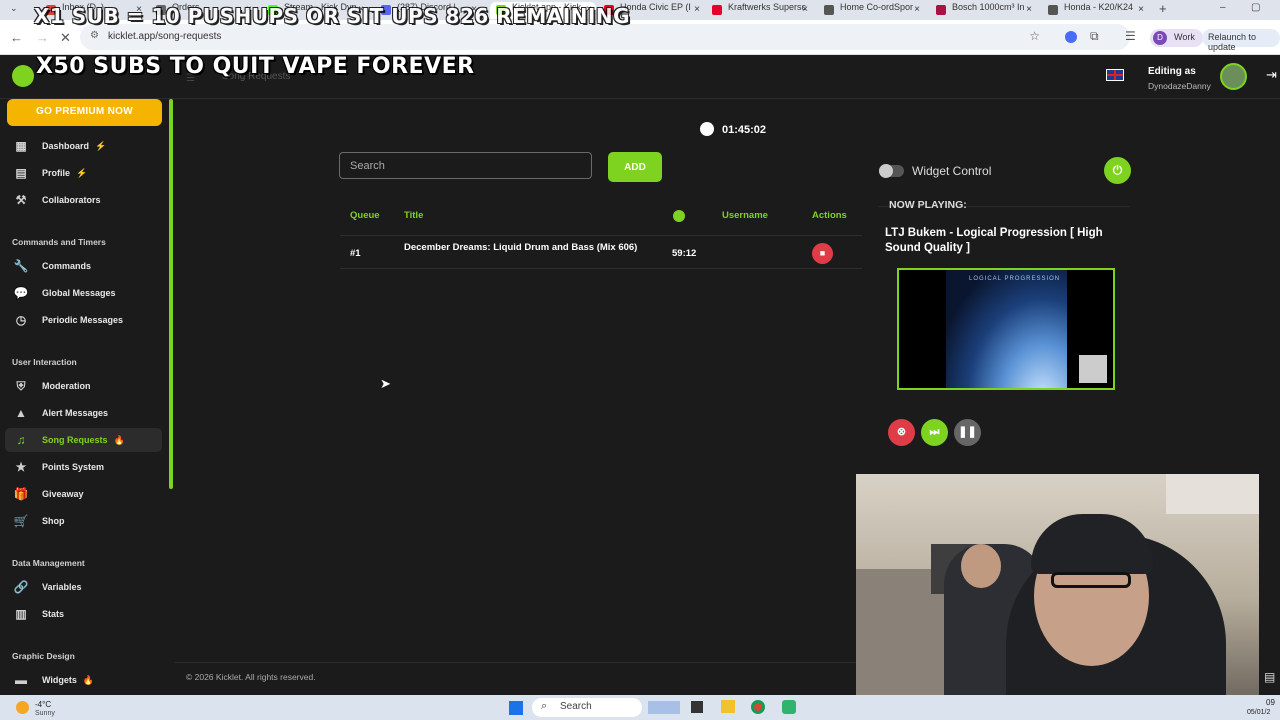 The image size is (1280, 720). I want to click on record-label-logo-icon, so click(1093, 369).